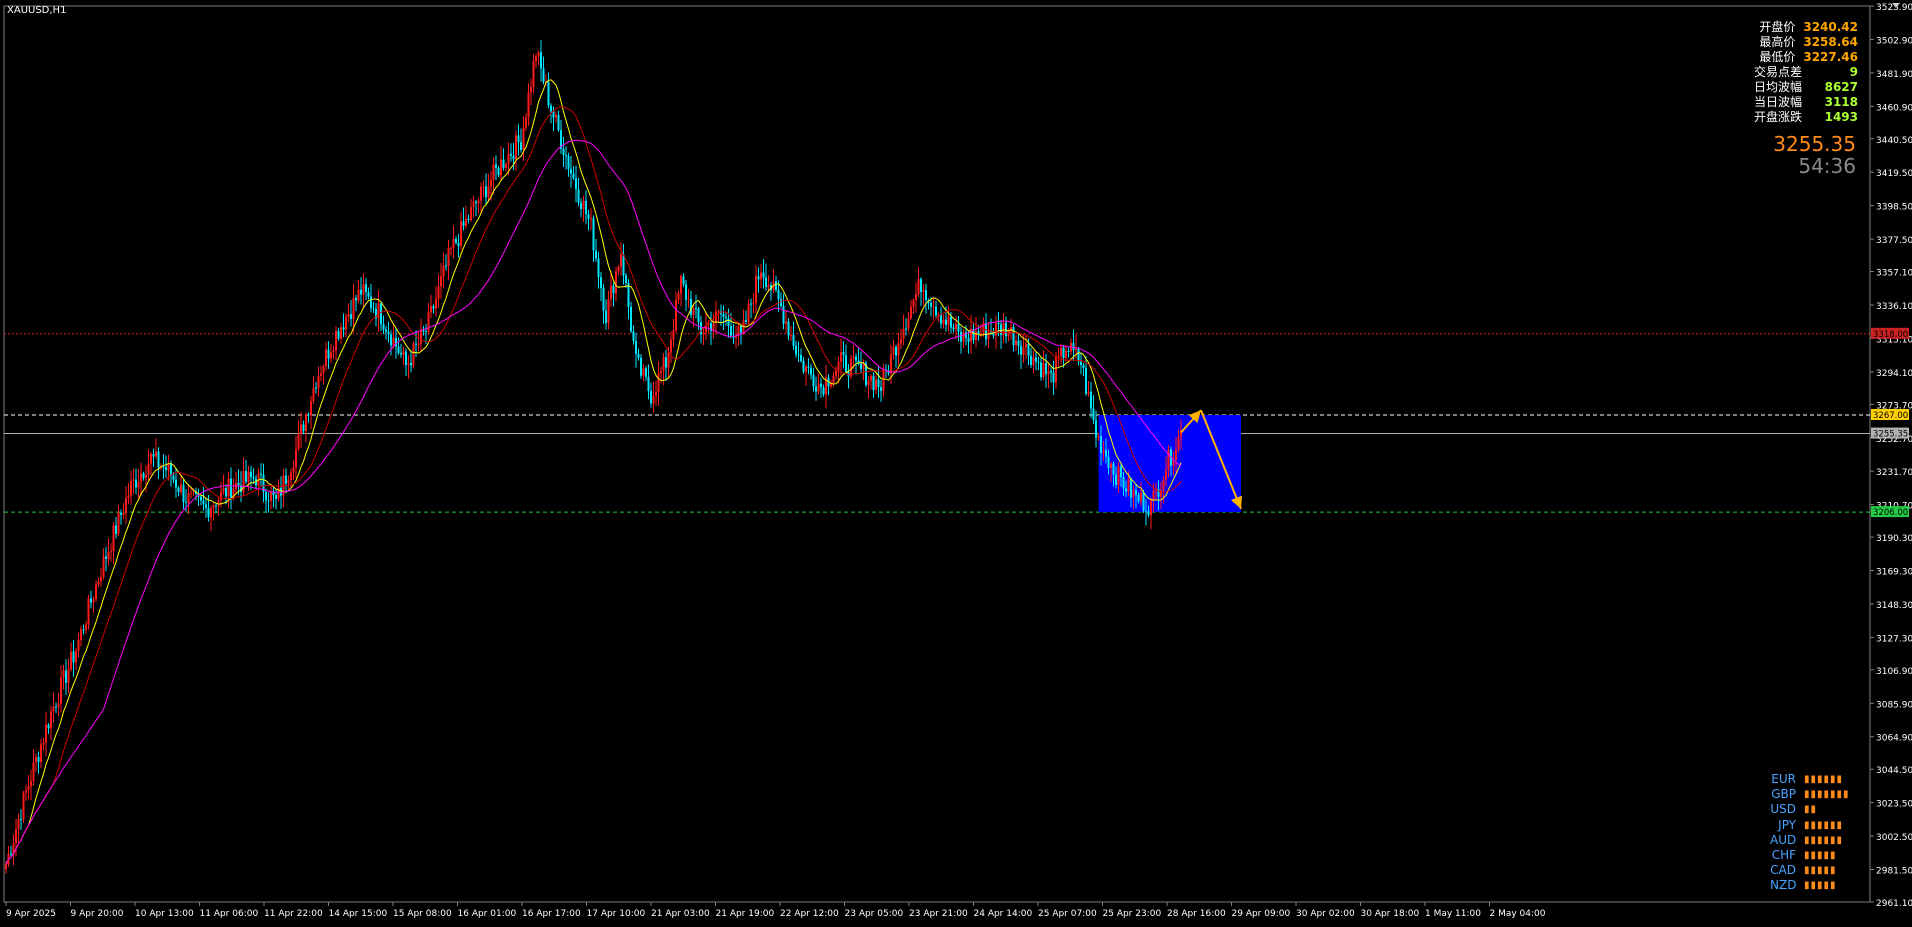 This screenshot has height=927, width=1912. What do you see at coordinates (1803, 885) in the screenshot?
I see `ccy-row-nzd: NZD ▮▮▮▮▮` at bounding box center [1803, 885].